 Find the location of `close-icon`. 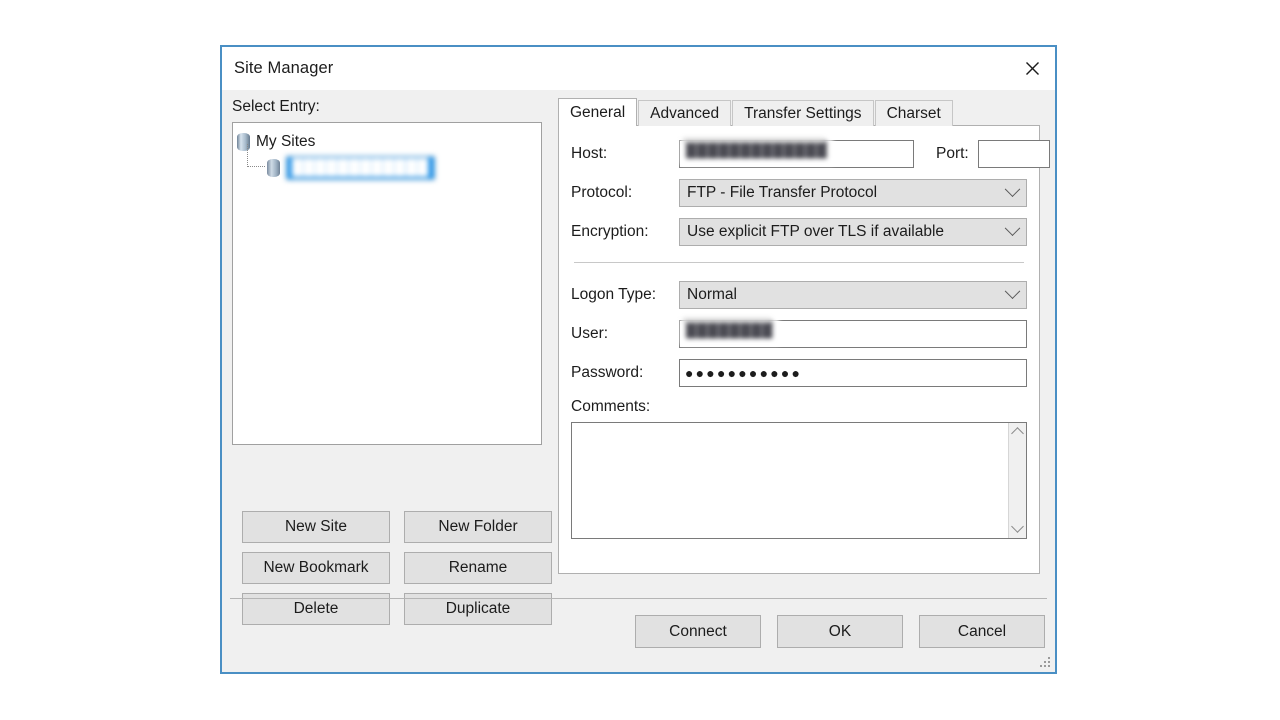

close-icon is located at coordinates (1032, 68).